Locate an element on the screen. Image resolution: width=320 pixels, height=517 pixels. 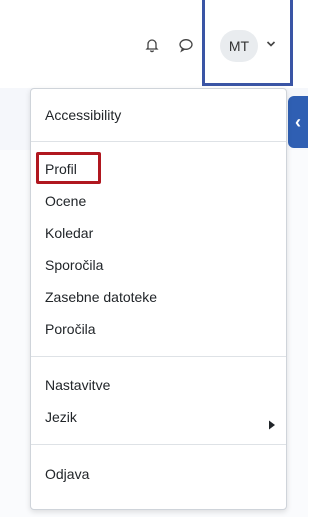
chat-bubble-icon is located at coordinates (186, 45).